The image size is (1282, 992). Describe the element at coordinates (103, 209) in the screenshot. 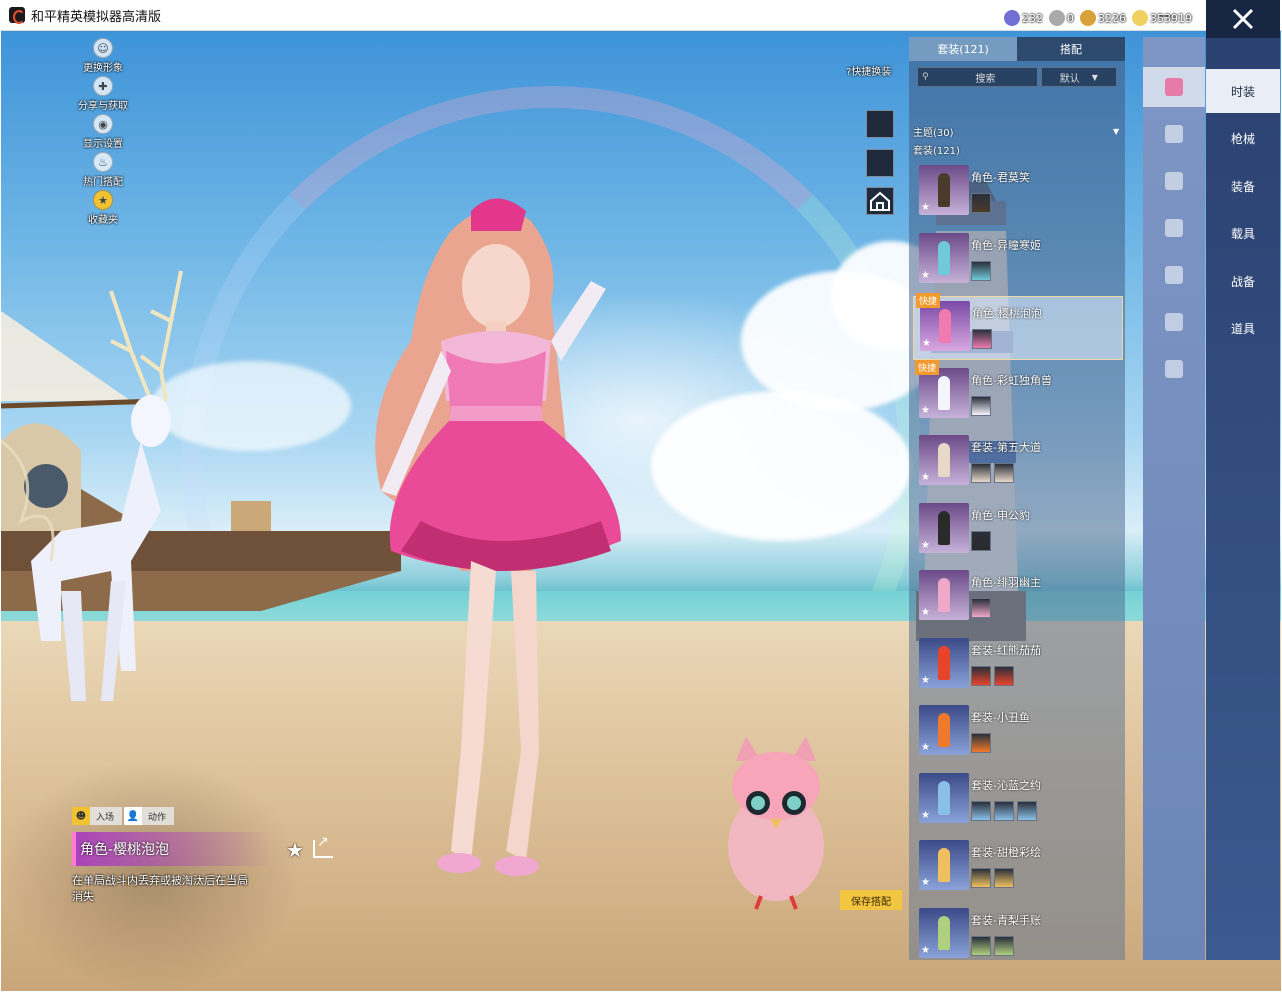

I see `favorites-button: ★ 收藏夹` at that location.